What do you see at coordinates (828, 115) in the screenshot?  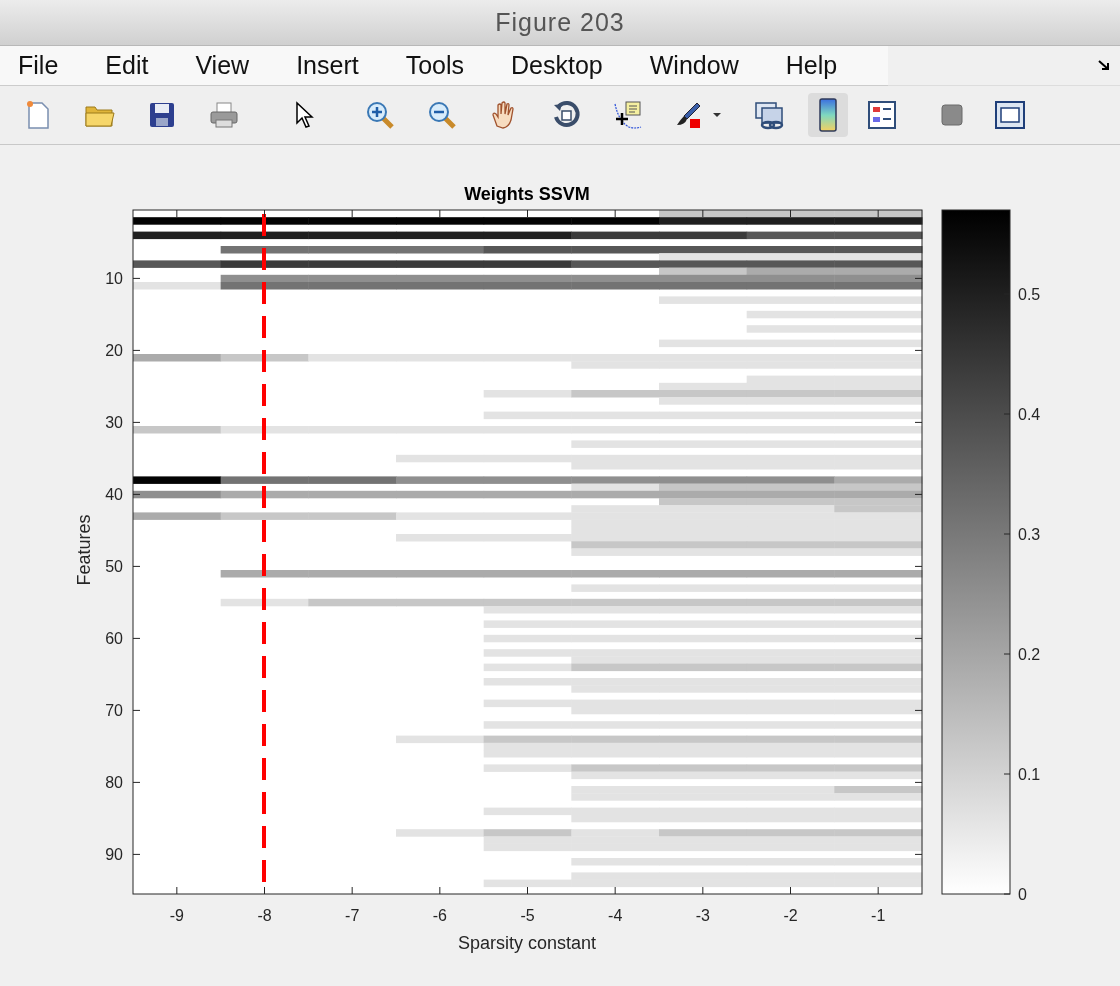 I see `colorbar-icon` at bounding box center [828, 115].